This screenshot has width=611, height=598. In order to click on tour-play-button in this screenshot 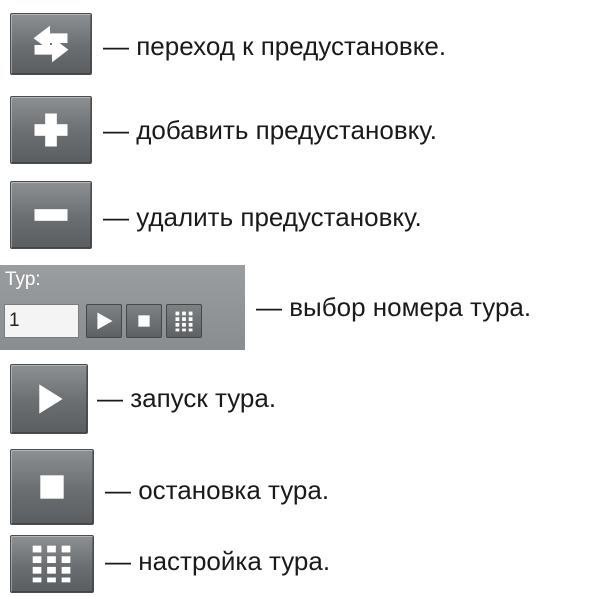, I will do `click(104, 321)`.